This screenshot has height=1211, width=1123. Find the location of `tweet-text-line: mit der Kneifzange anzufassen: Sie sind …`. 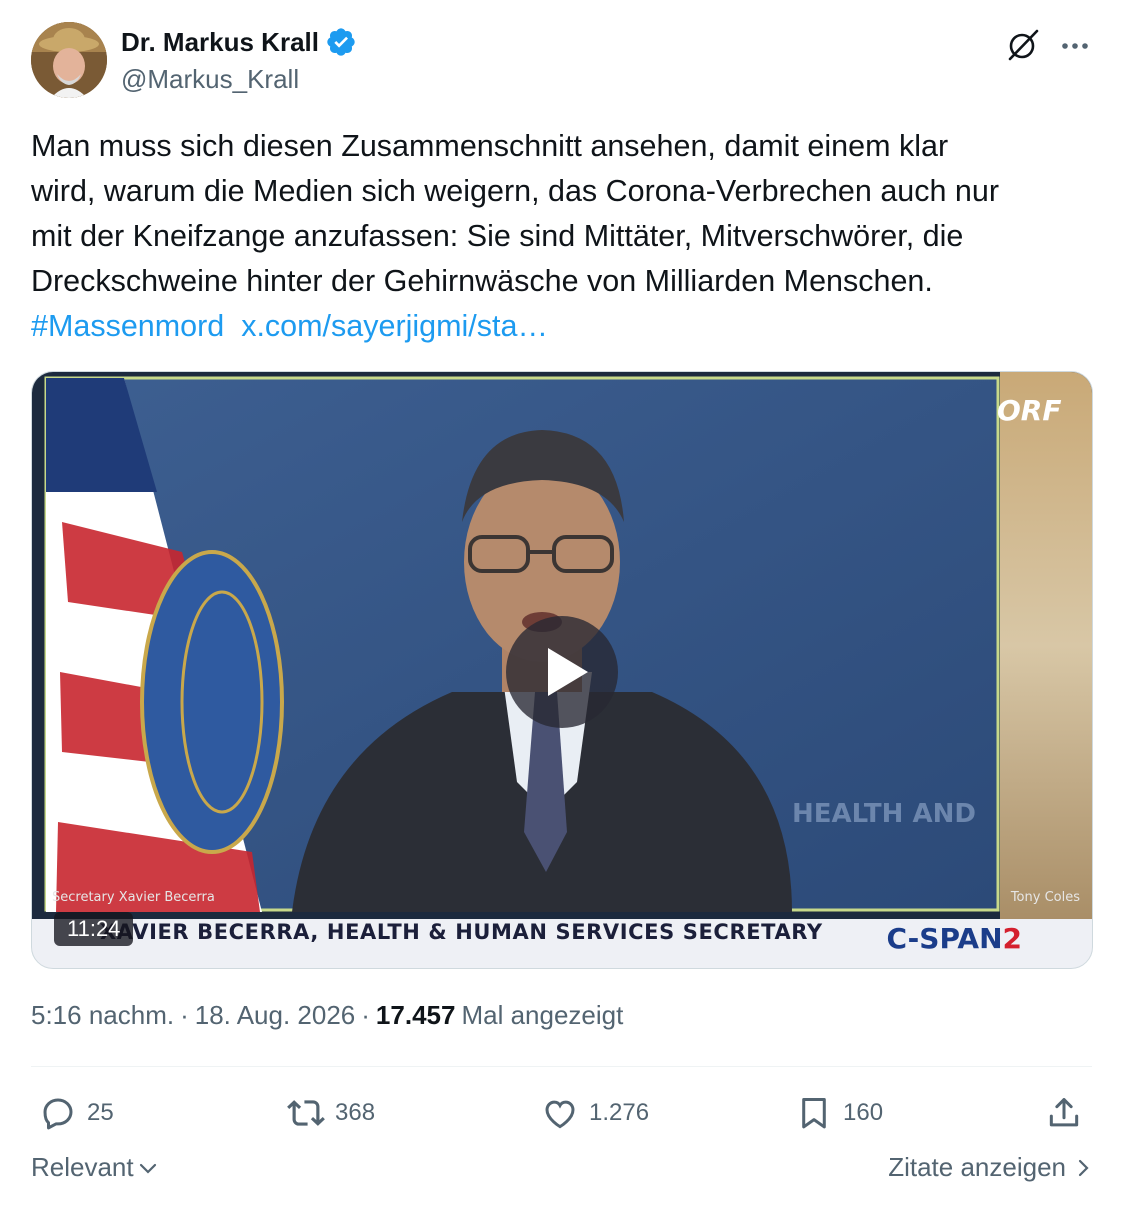

tweet-text-line: mit der Kneifzange anzufassen: Sie sind … is located at coordinates (497, 236).